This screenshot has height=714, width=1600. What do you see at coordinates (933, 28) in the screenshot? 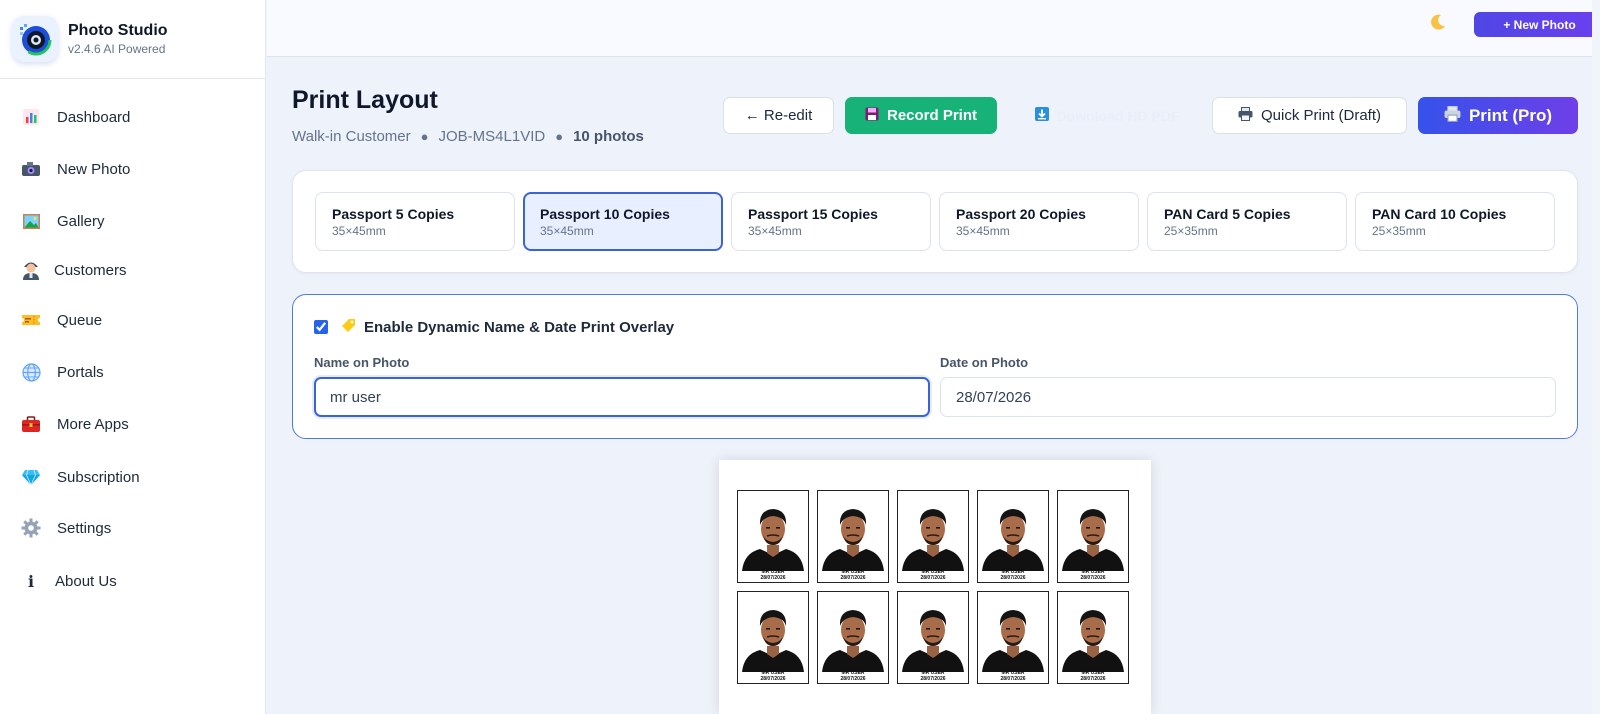
I see `top-bar: + New Photo` at bounding box center [933, 28].